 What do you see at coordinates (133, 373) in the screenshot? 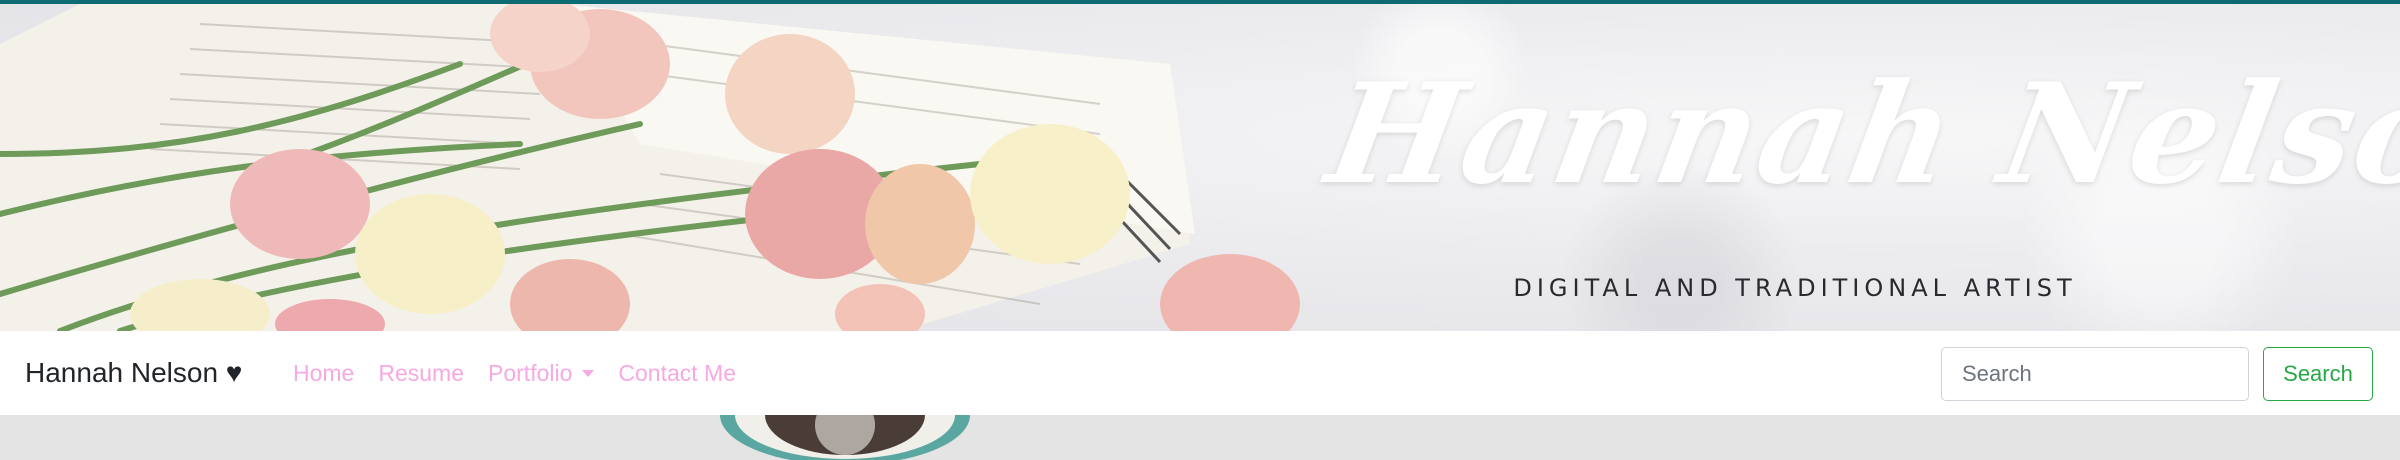
I see `navbar-brand: Hannah Nelson ♥` at bounding box center [133, 373].